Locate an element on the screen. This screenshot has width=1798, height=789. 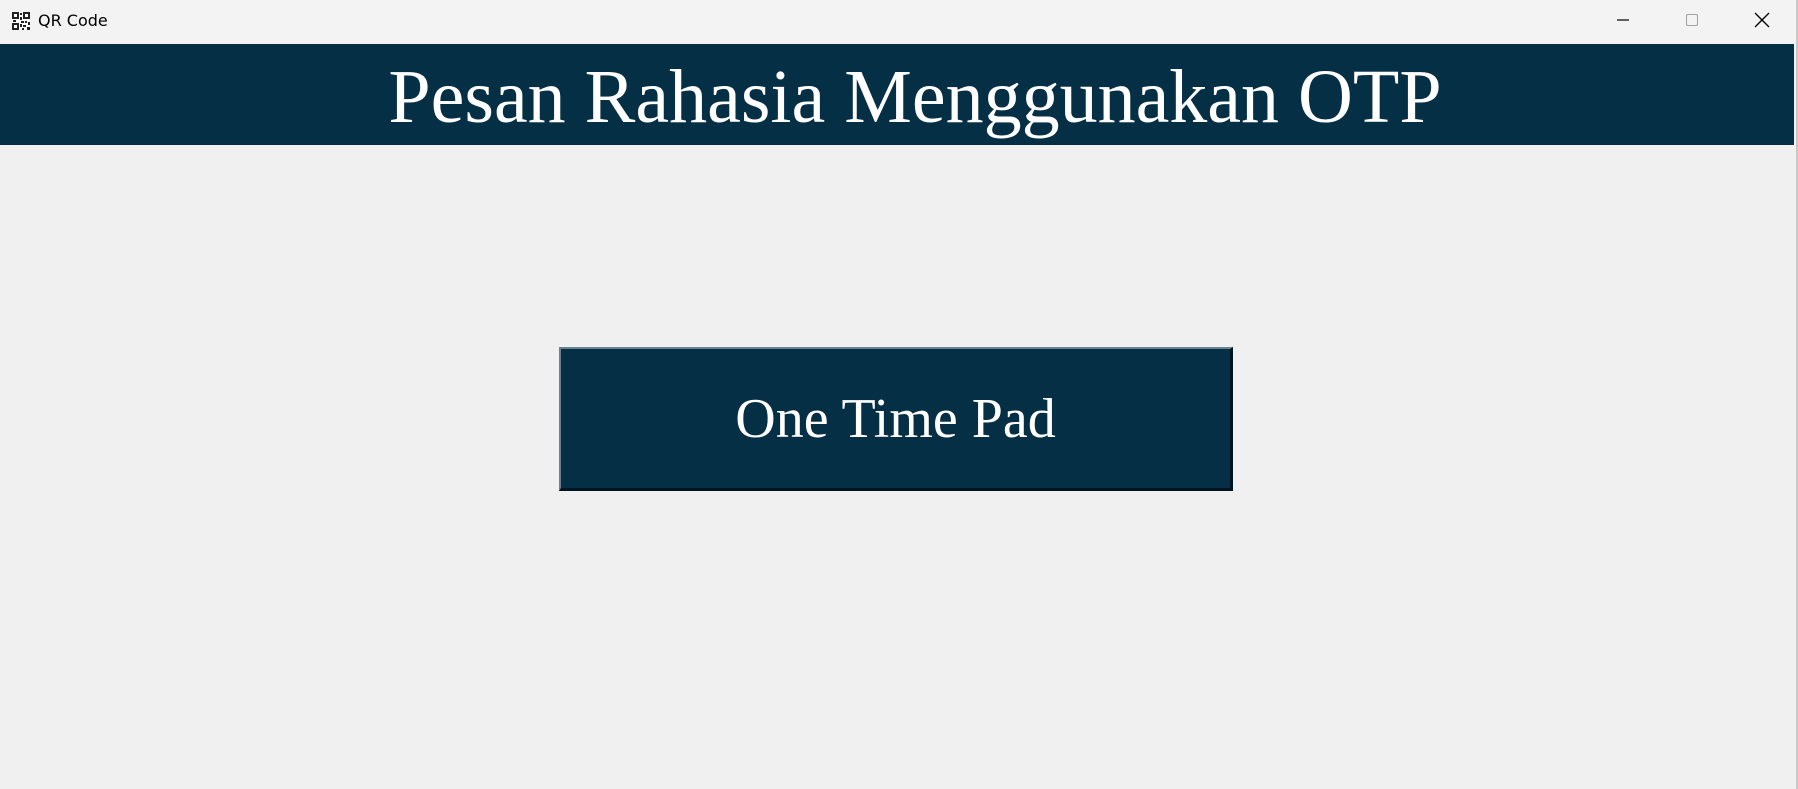
header-banner: Pesan Rahasia Menggunakan OTP is located at coordinates (897, 94).